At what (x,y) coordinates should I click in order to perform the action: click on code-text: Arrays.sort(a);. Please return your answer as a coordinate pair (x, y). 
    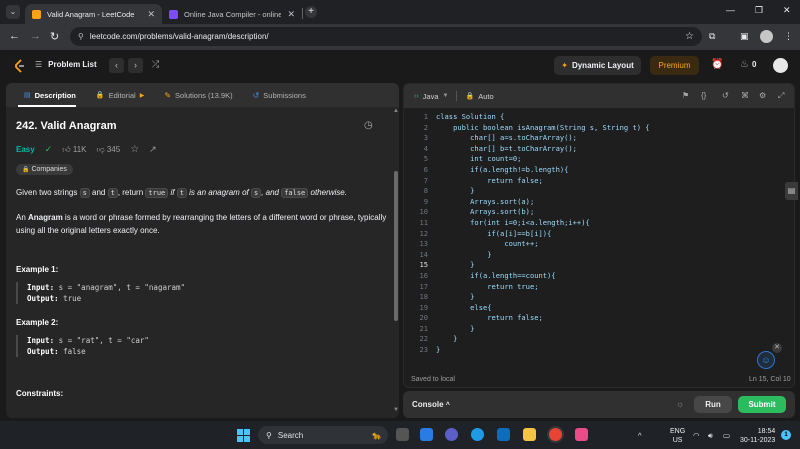
    Looking at the image, I should click on (485, 202).